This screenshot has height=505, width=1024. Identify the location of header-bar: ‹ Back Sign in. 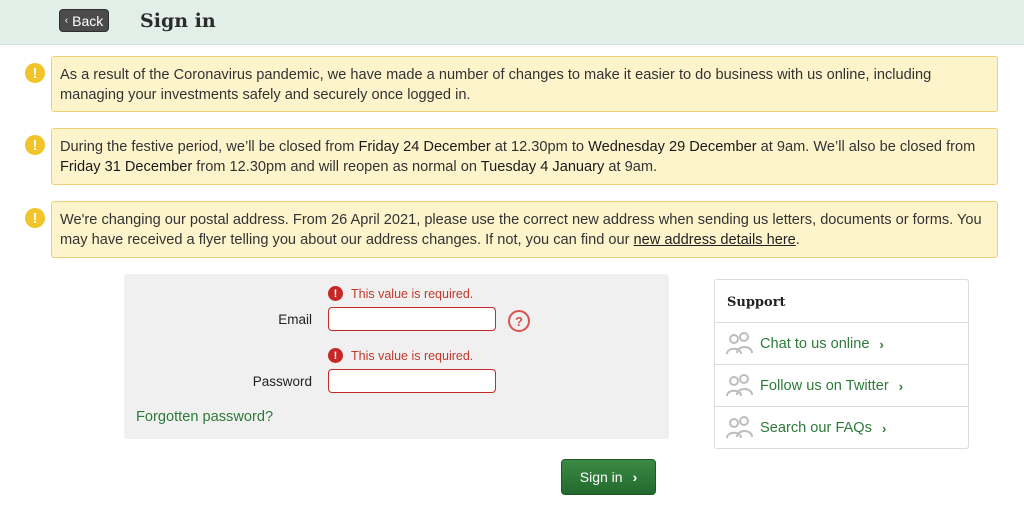
(512, 22).